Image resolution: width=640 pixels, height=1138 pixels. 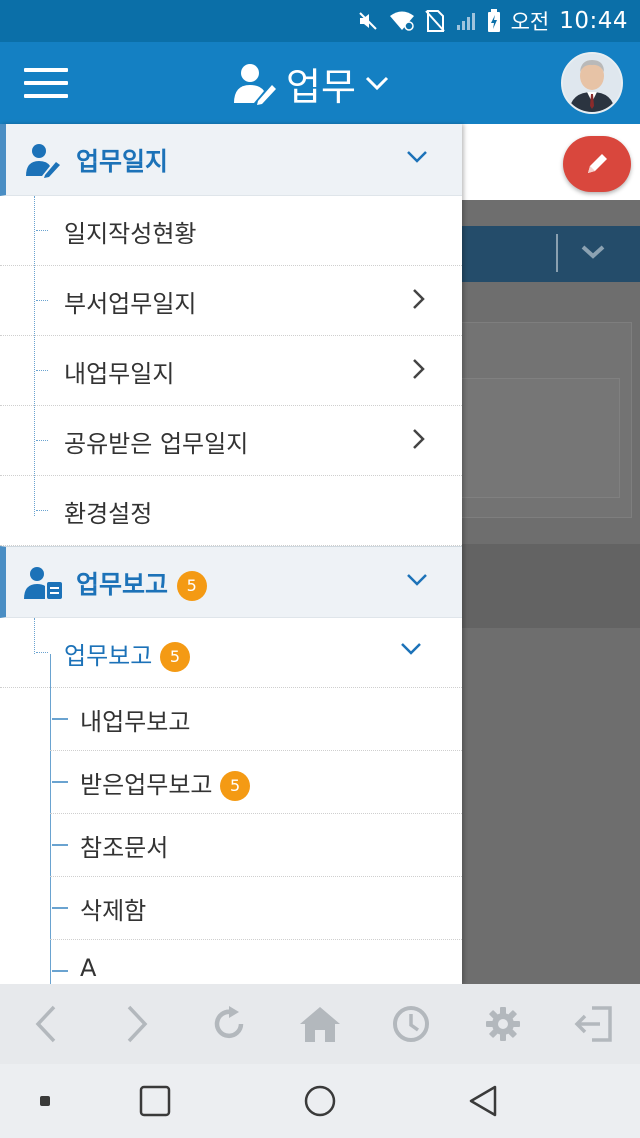 I want to click on status-icons: 오전 10:44, so click(x=492, y=21).